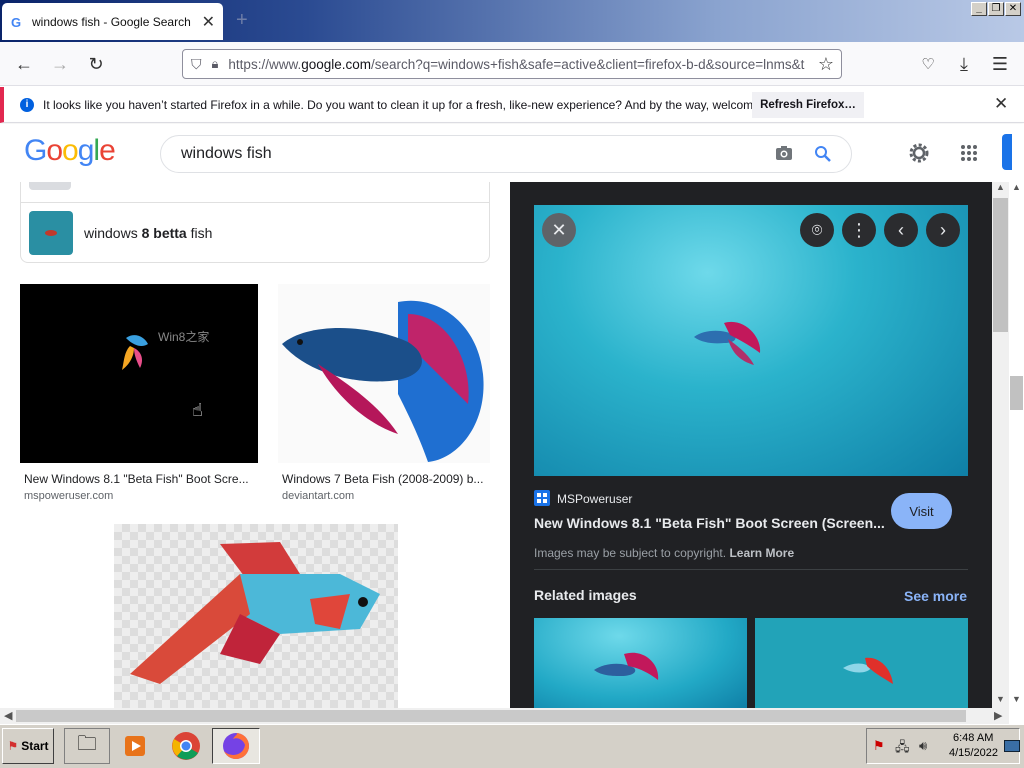 The height and width of the screenshot is (768, 1024). What do you see at coordinates (107, 150) in the screenshot?
I see `logo-letter: e` at bounding box center [107, 150].